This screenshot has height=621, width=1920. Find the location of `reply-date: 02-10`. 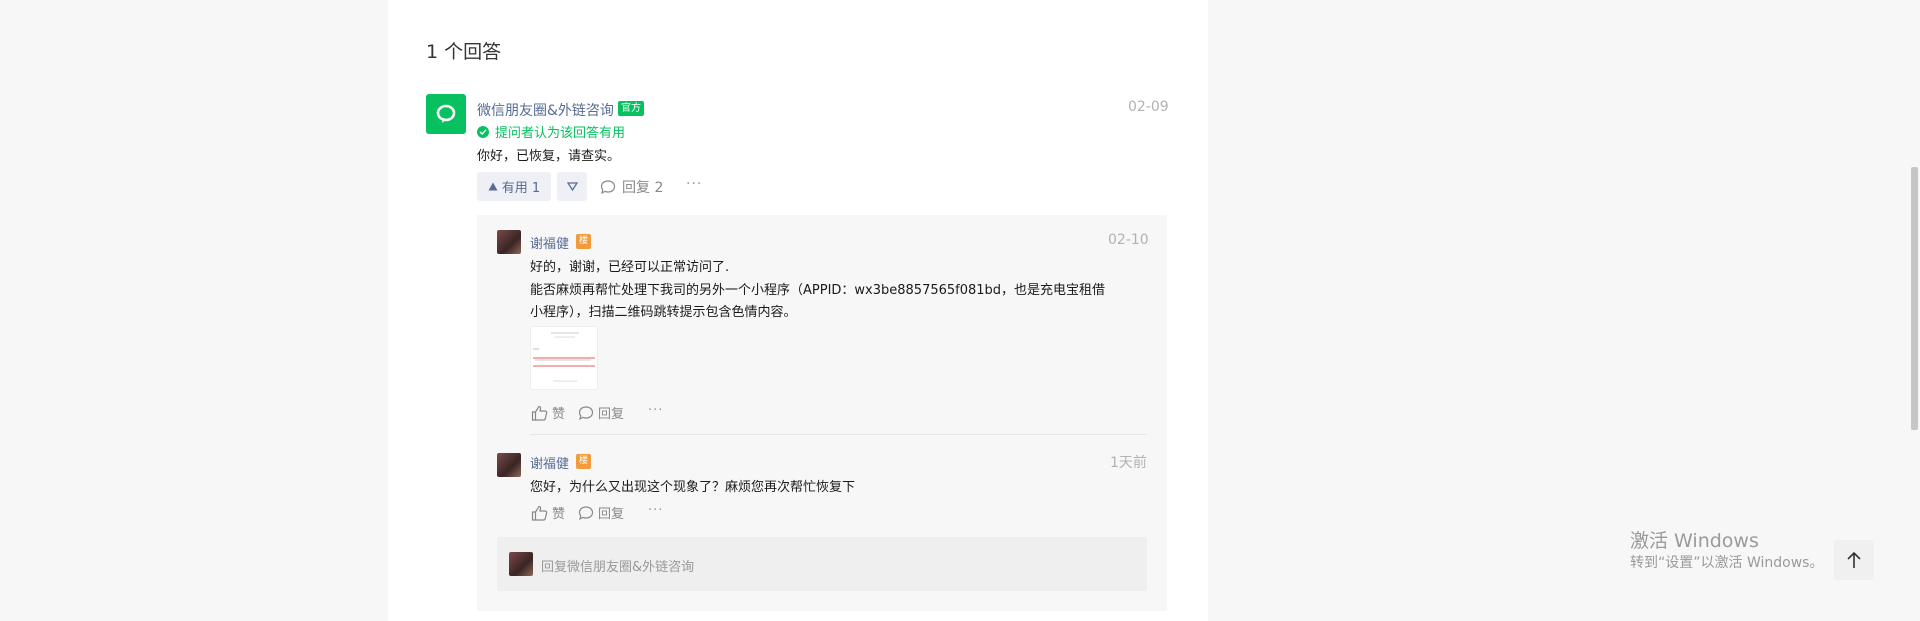

reply-date: 02-10 is located at coordinates (1128, 240).